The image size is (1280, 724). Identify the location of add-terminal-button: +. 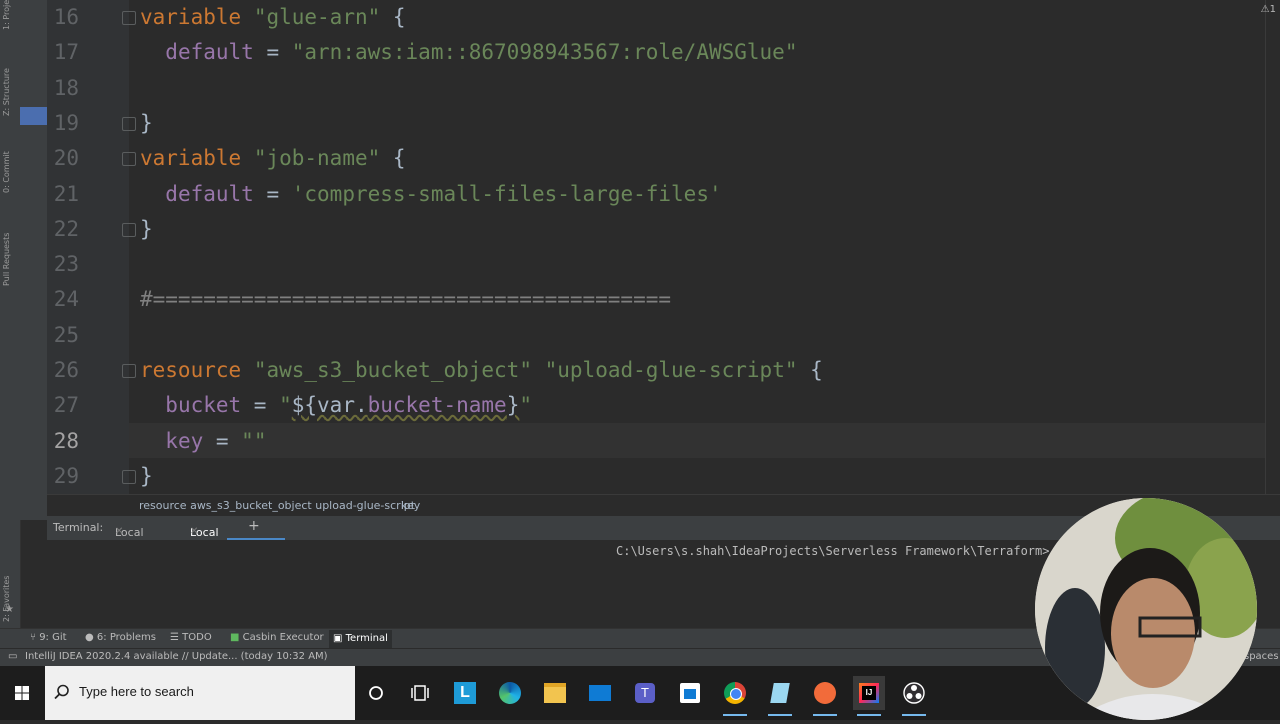
(254, 526).